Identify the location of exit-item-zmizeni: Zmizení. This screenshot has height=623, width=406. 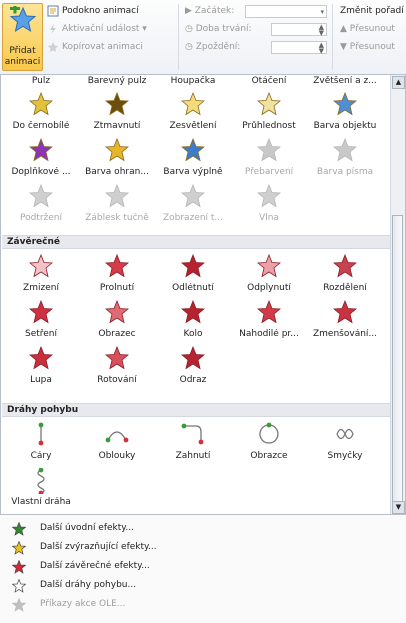
(41, 274).